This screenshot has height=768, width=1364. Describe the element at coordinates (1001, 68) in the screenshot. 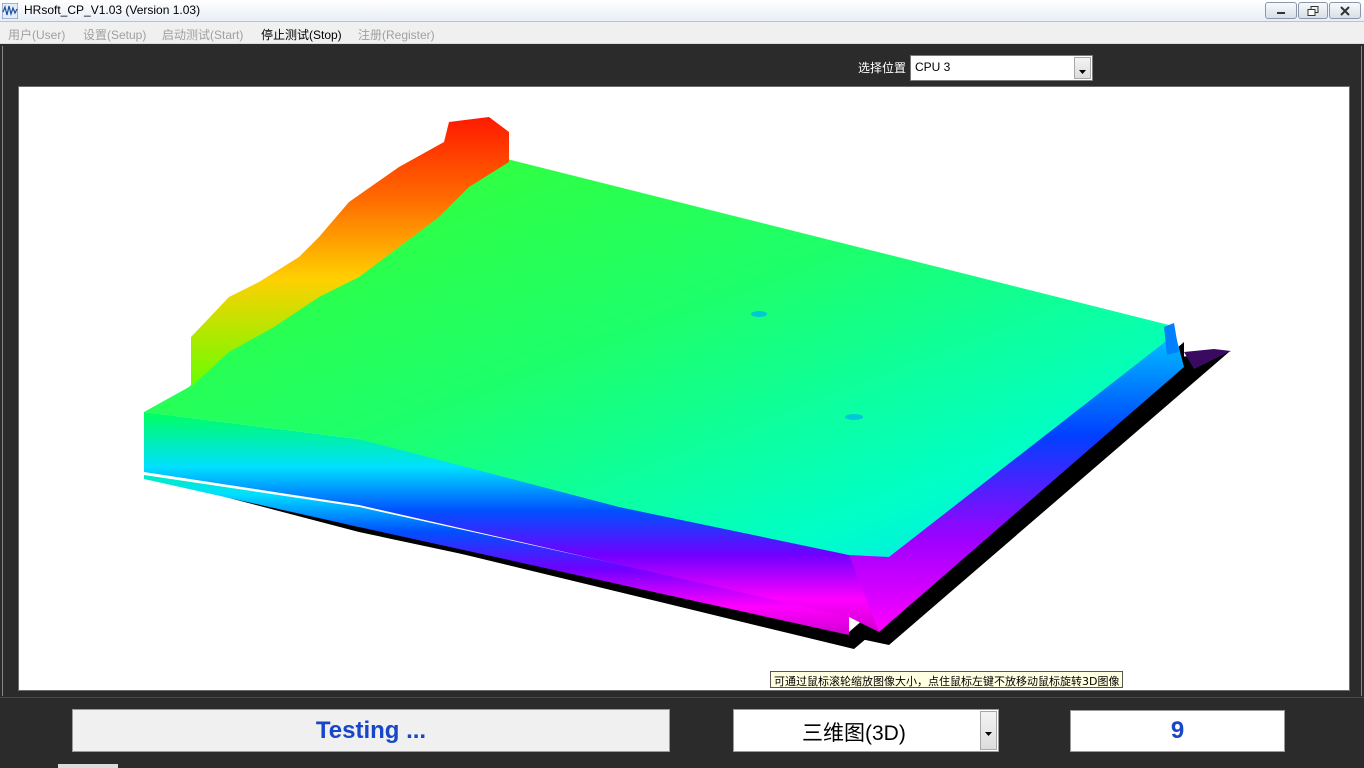

I see `location-select: CPU 3` at that location.